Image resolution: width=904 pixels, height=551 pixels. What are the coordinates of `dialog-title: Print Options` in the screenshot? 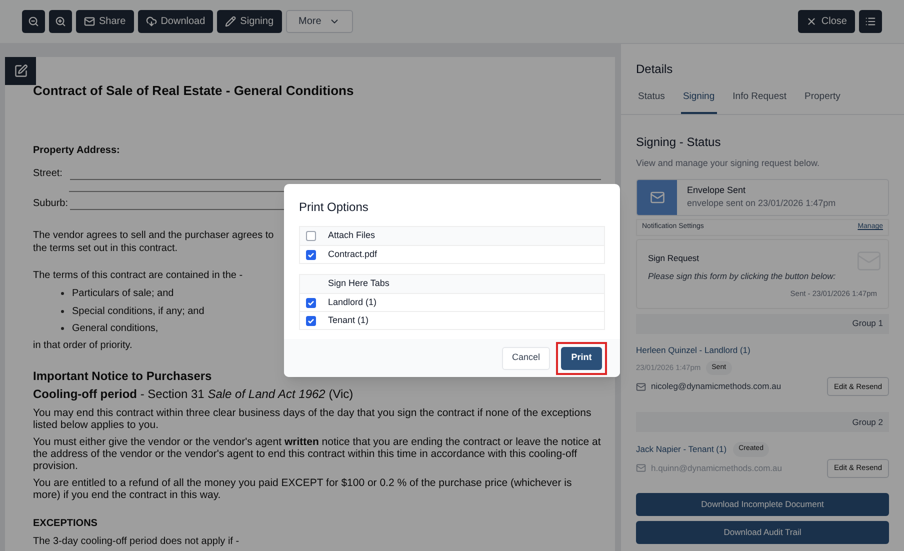 It's located at (334, 207).